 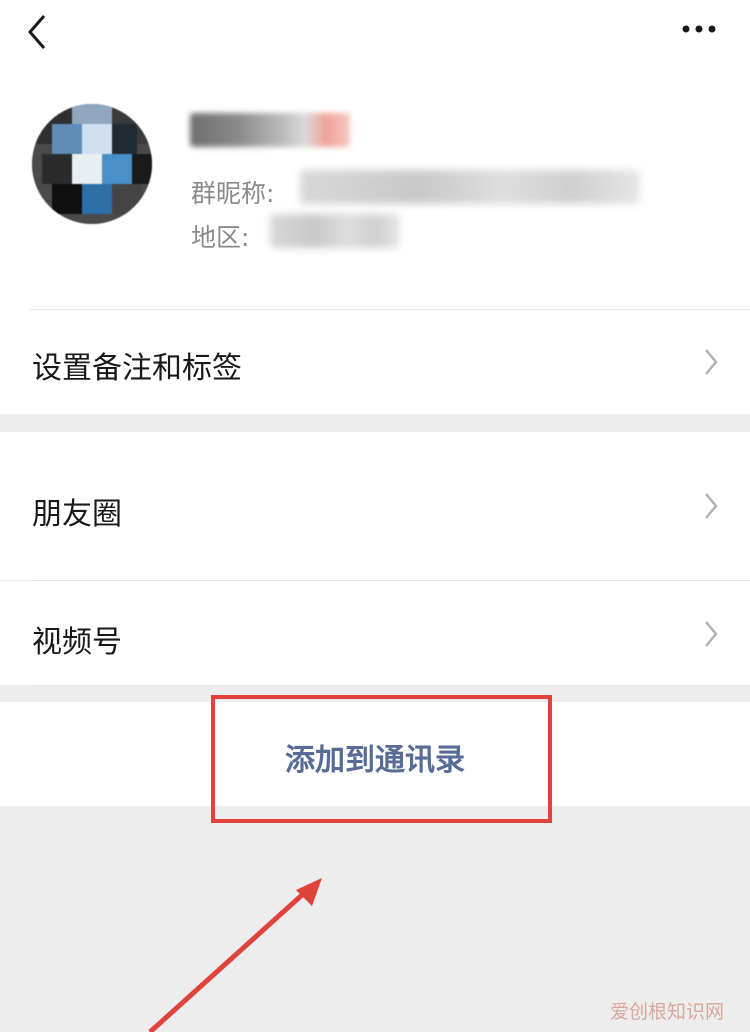 I want to click on menu-item-remark-tags: 设置备注和标签, so click(x=375, y=362).